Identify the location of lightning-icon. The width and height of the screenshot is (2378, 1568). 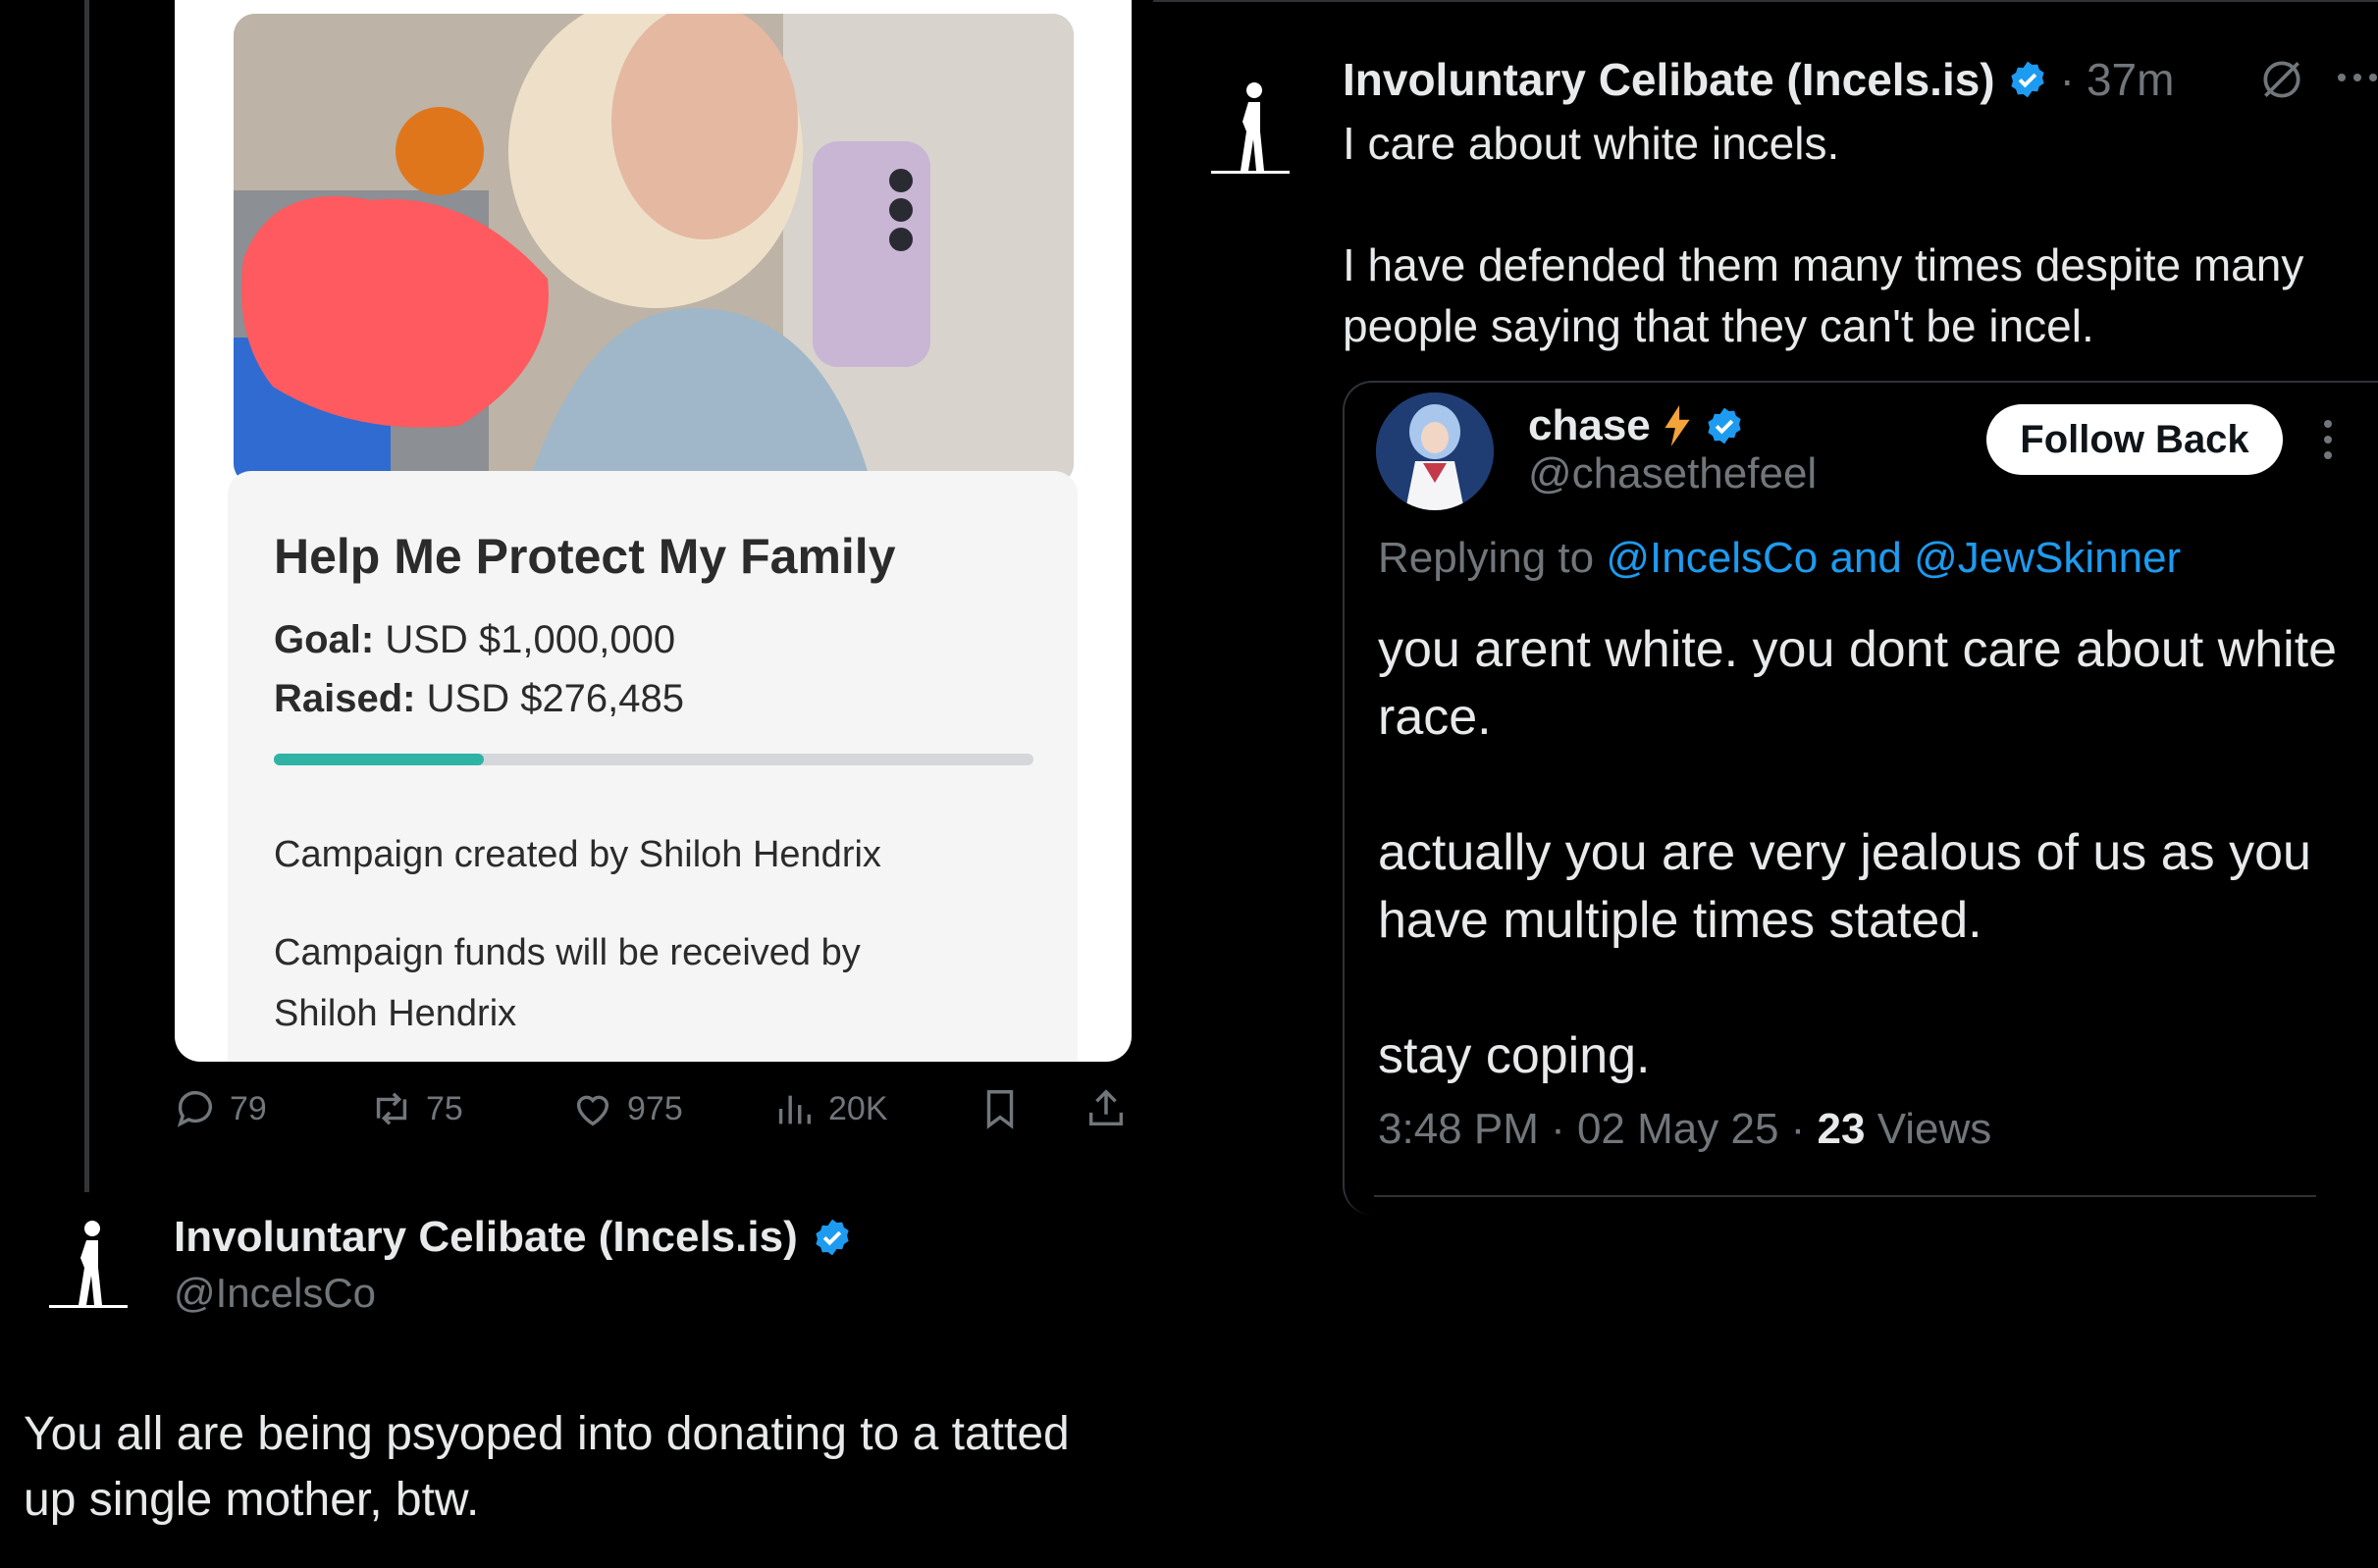
(1677, 426).